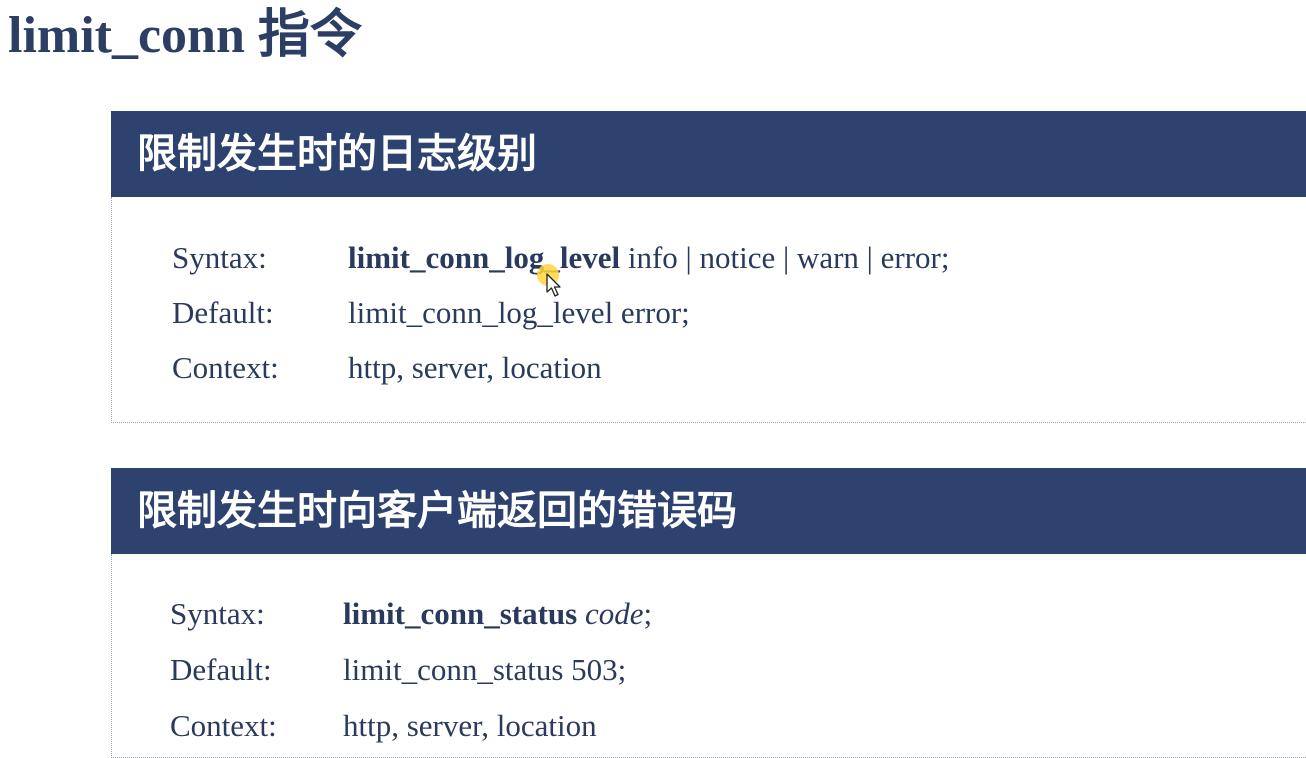 The image size is (1306, 758). I want to click on default-row: Default: limit_conn_status 503;, so click(398, 670).